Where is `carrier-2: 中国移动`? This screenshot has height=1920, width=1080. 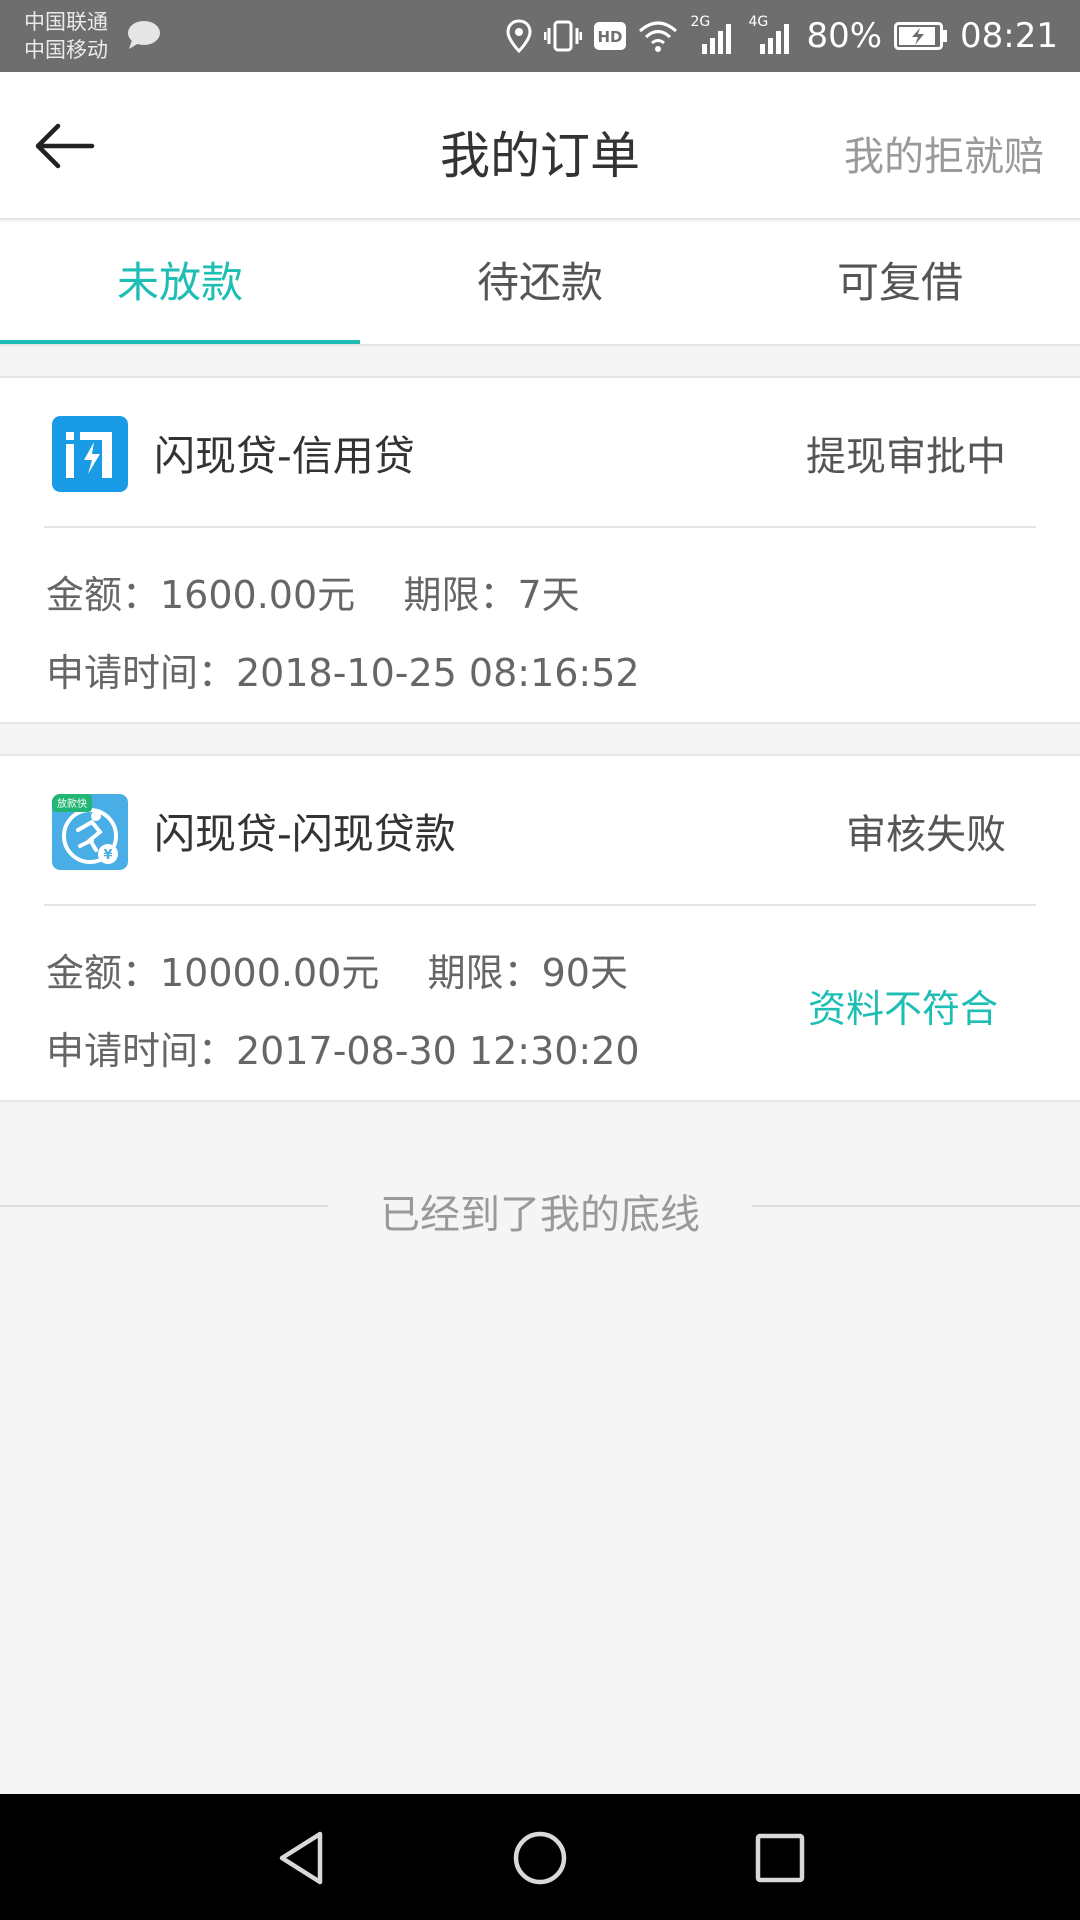
carrier-2: 中国移动 is located at coordinates (66, 50).